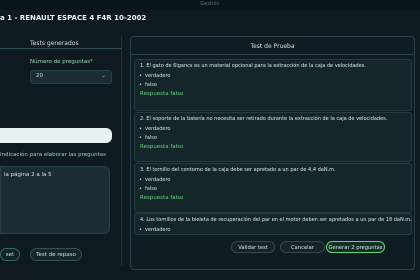 The image size is (420, 280). What do you see at coordinates (39, 76) in the screenshot?
I see `num-questions-value: 20` at bounding box center [39, 76].